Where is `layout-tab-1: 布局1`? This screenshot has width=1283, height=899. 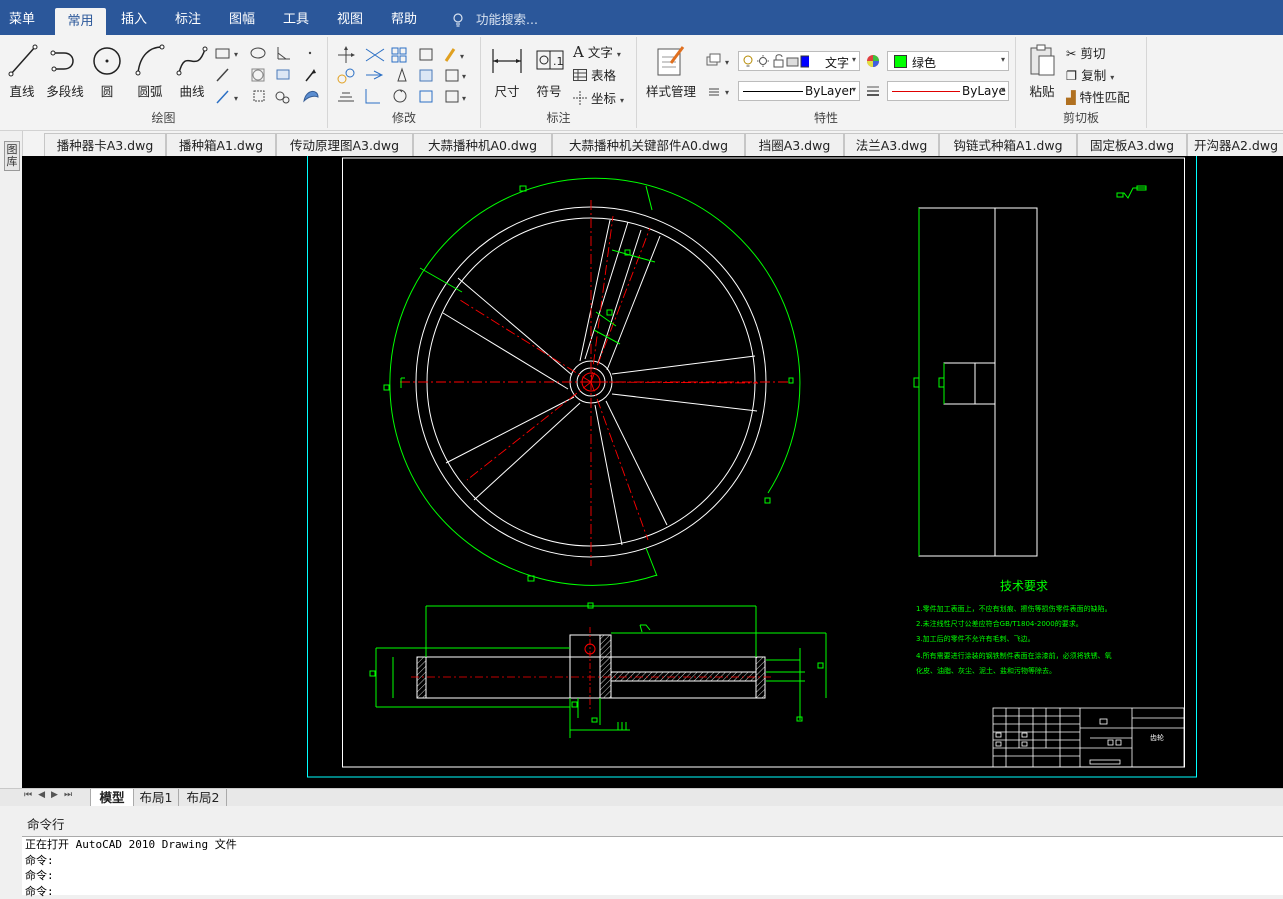
layout-tab-1: 布局1 is located at coordinates (156, 797).